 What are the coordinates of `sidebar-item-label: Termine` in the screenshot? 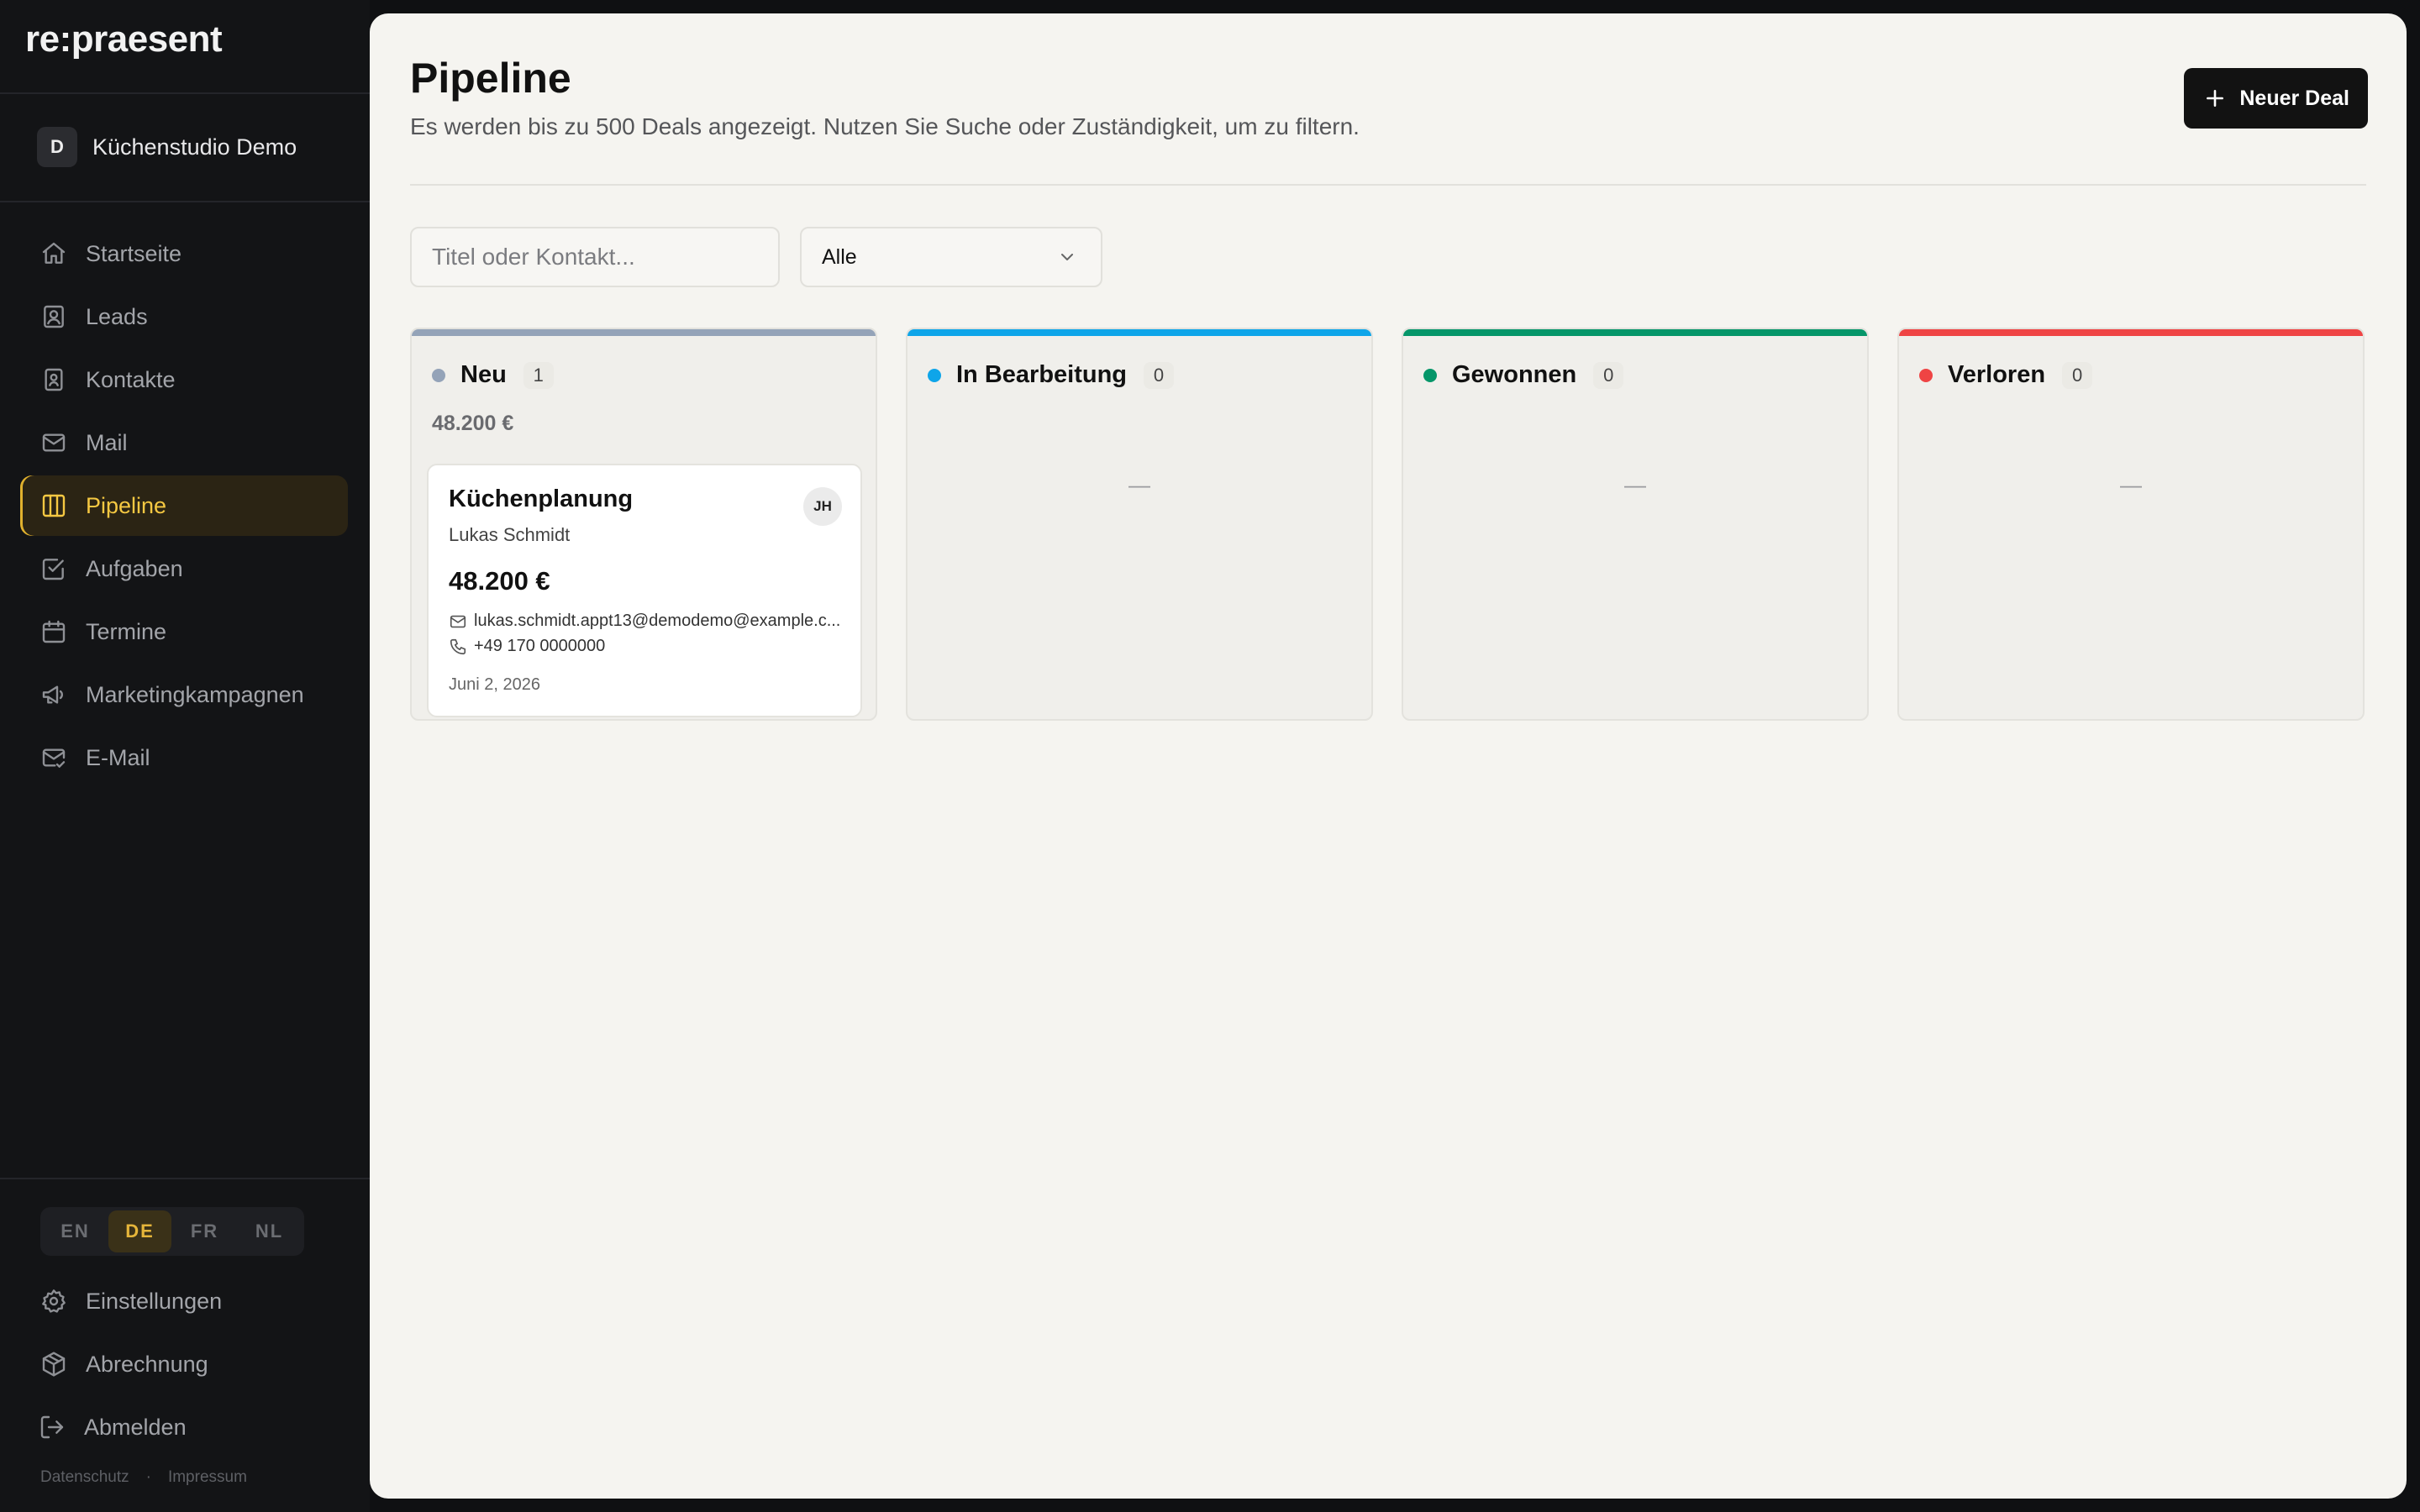 It's located at (127, 631).